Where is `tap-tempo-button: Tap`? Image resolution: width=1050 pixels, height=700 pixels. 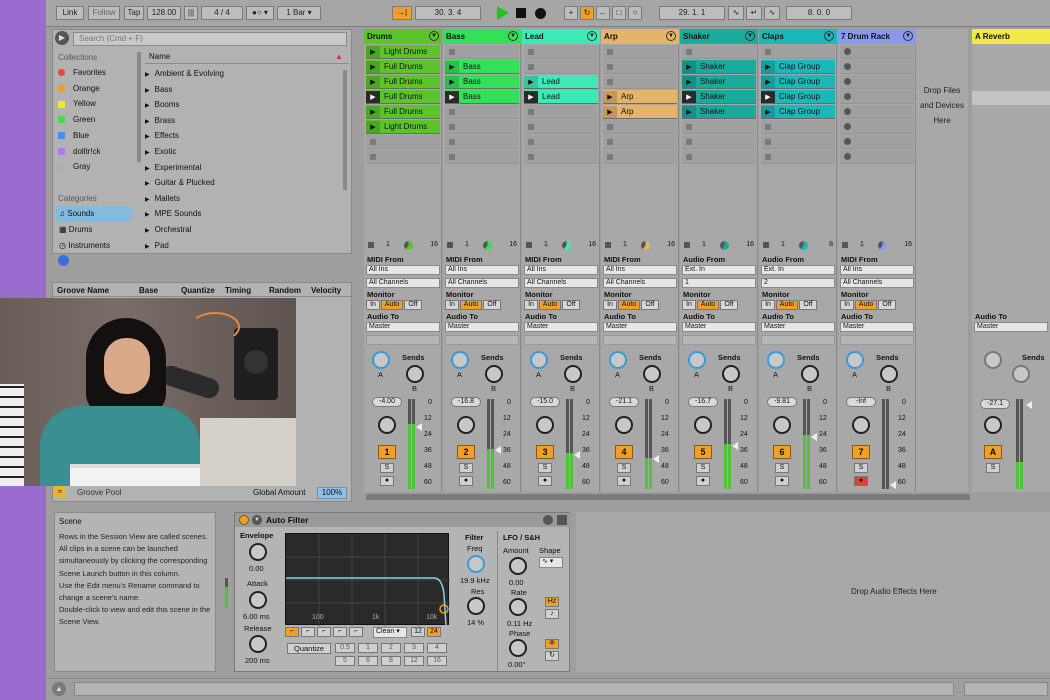
tap-tempo-button: Tap is located at coordinates (134, 13).